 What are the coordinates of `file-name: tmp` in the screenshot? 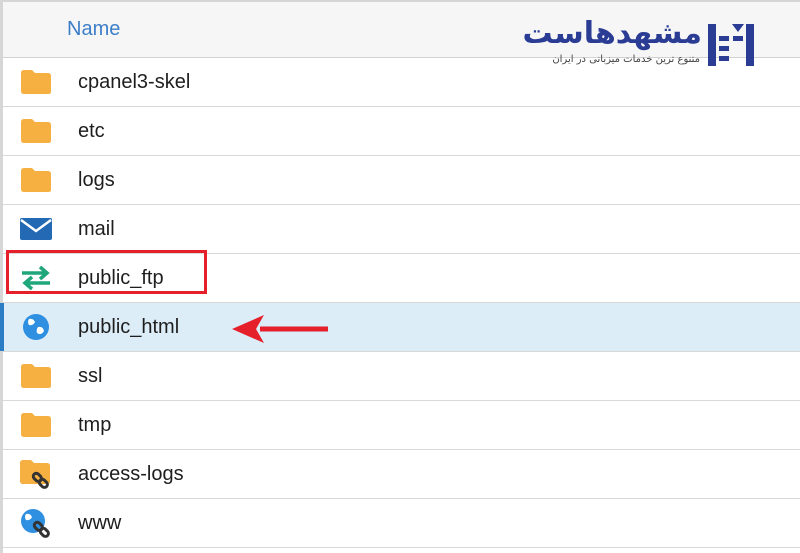 It's located at (95, 424).